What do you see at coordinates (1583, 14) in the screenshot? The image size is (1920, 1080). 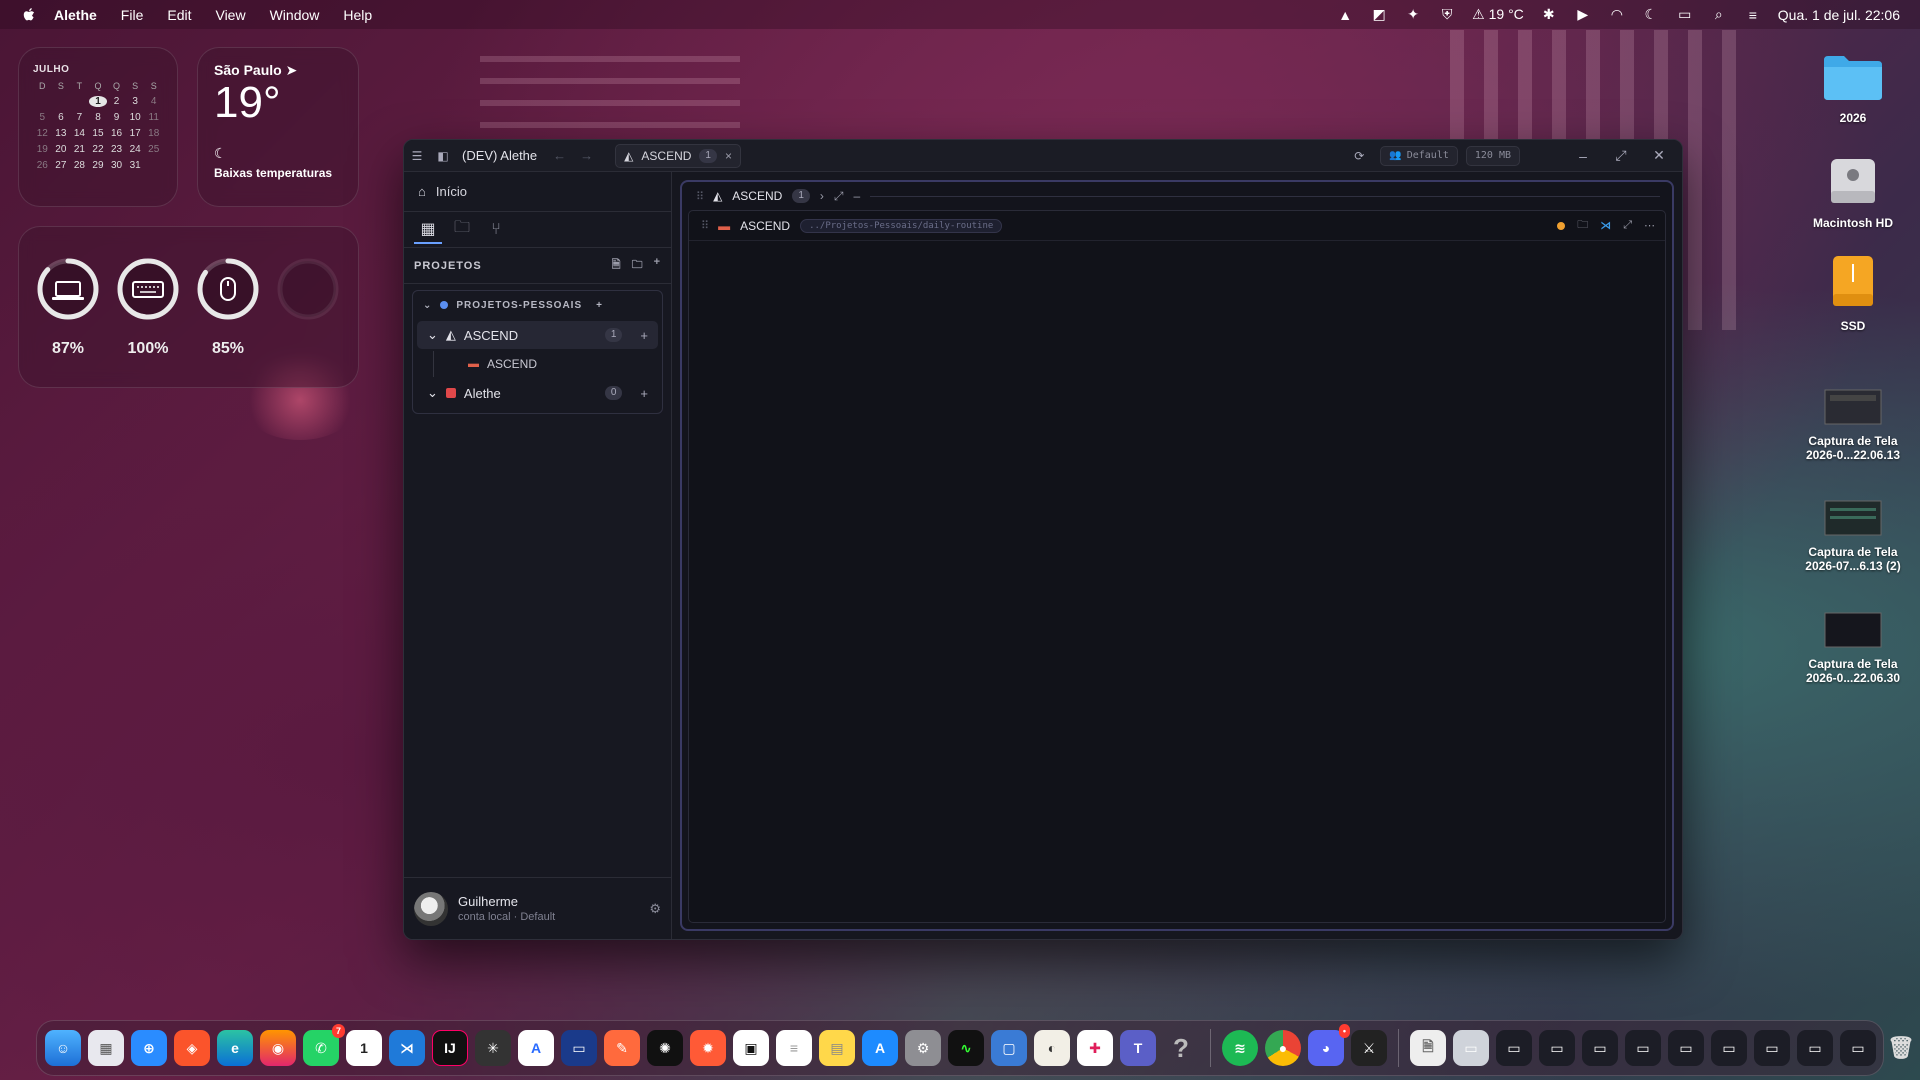 I see `play-icon: ▶` at bounding box center [1583, 14].